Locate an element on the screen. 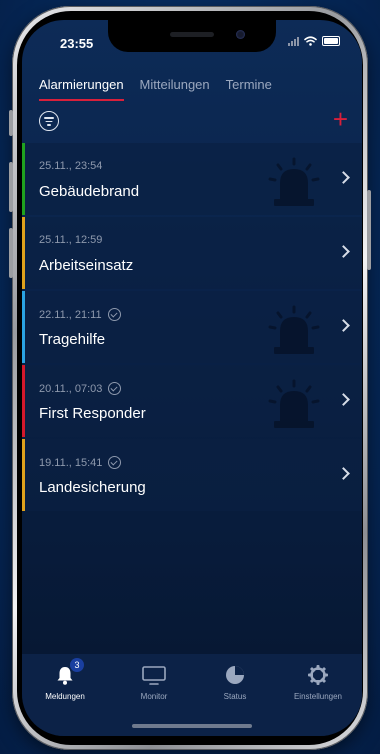  bottom-tab-bar: 3 Meldungen Monitor Status Einstellungen is located at coordinates (192, 695).